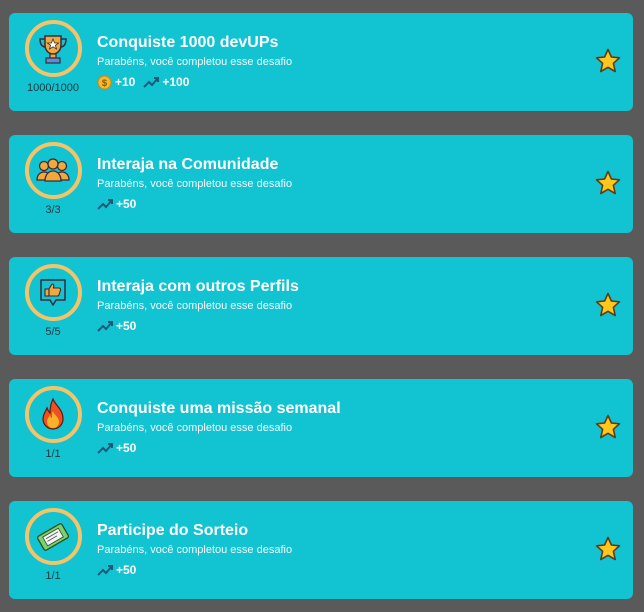 The width and height of the screenshot is (644, 612). What do you see at coordinates (176, 82) in the screenshot?
I see `xp-reward: +100` at bounding box center [176, 82].